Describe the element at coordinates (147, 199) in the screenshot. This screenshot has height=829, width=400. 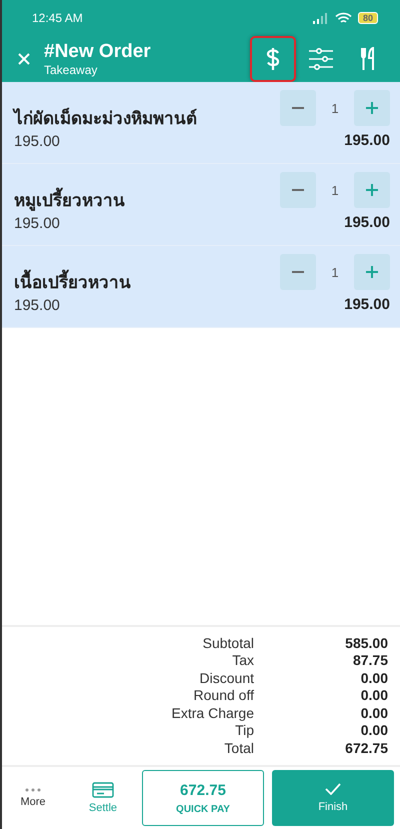
I see `item-name: หมูเปรี้ยวหวาน` at that location.